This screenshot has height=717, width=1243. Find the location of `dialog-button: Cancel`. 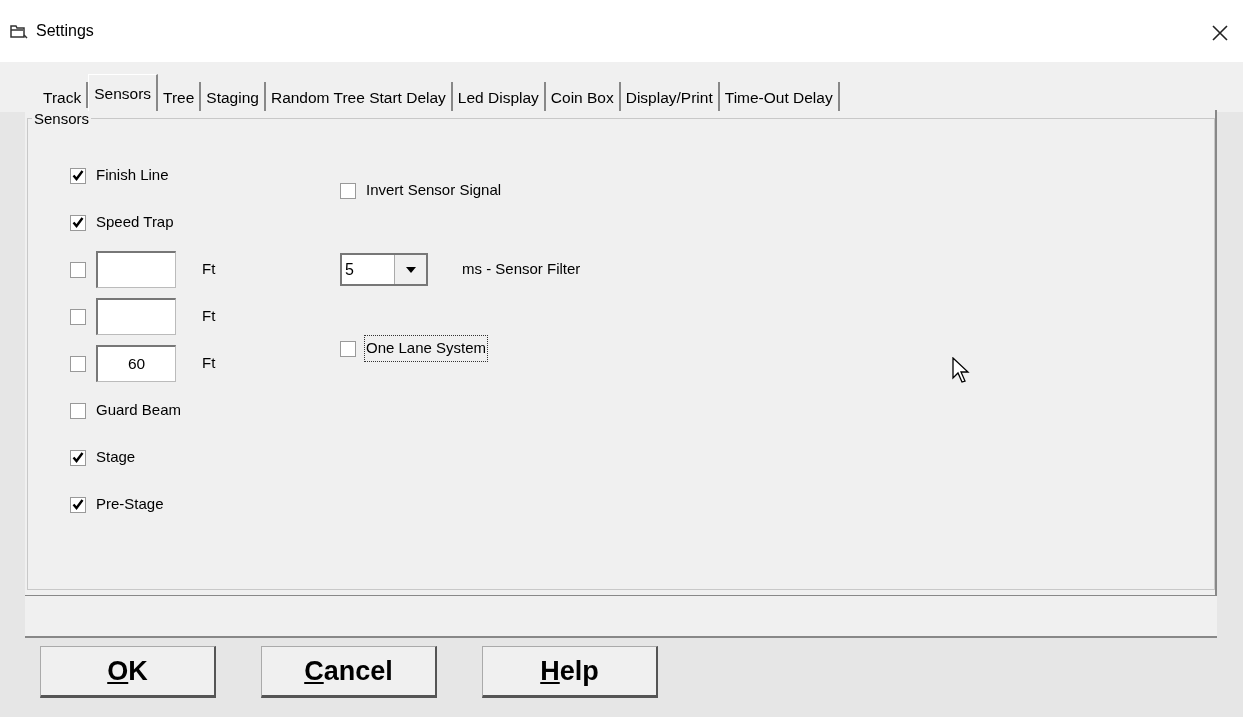

dialog-button: Cancel is located at coordinates (349, 672).